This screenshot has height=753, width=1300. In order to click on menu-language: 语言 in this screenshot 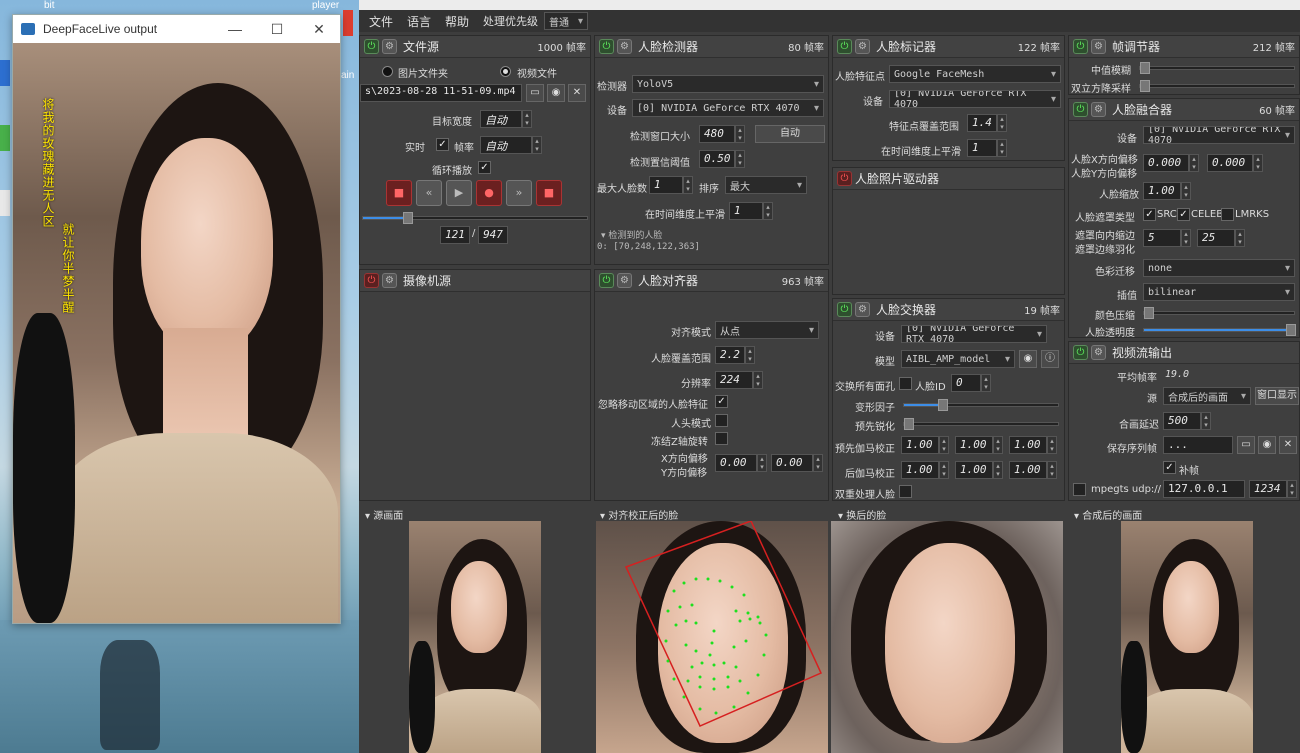, I will do `click(419, 21)`.